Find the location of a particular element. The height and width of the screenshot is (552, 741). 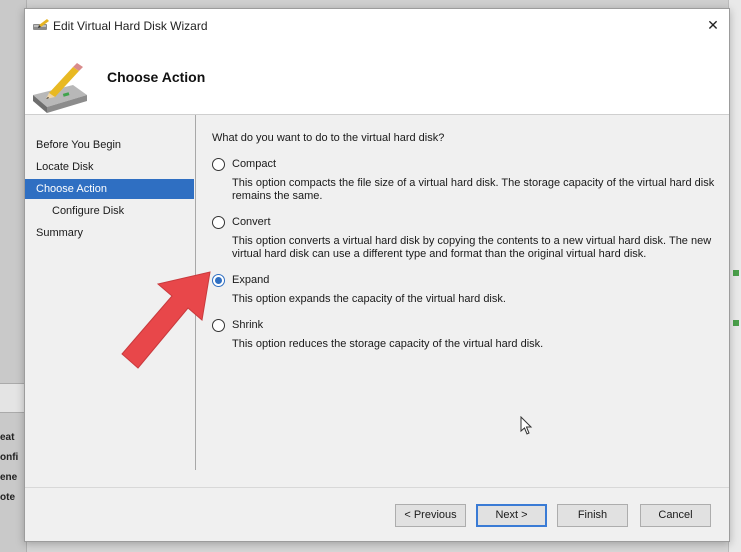

background-app-strip is located at coordinates (370, 4).